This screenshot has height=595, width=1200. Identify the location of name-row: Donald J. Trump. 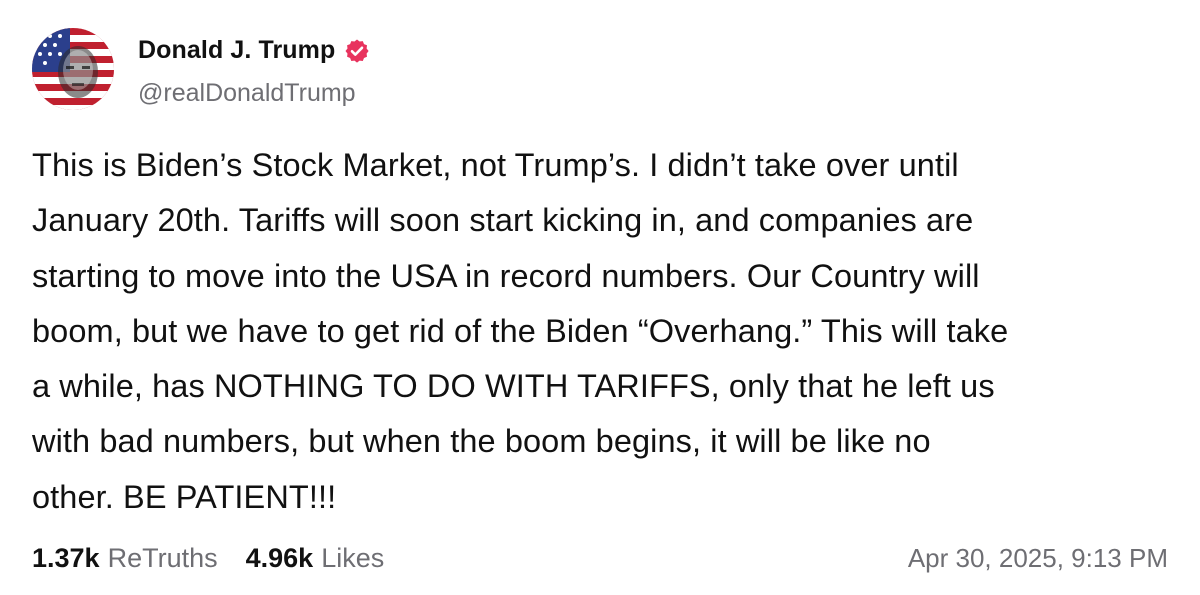
(254, 51).